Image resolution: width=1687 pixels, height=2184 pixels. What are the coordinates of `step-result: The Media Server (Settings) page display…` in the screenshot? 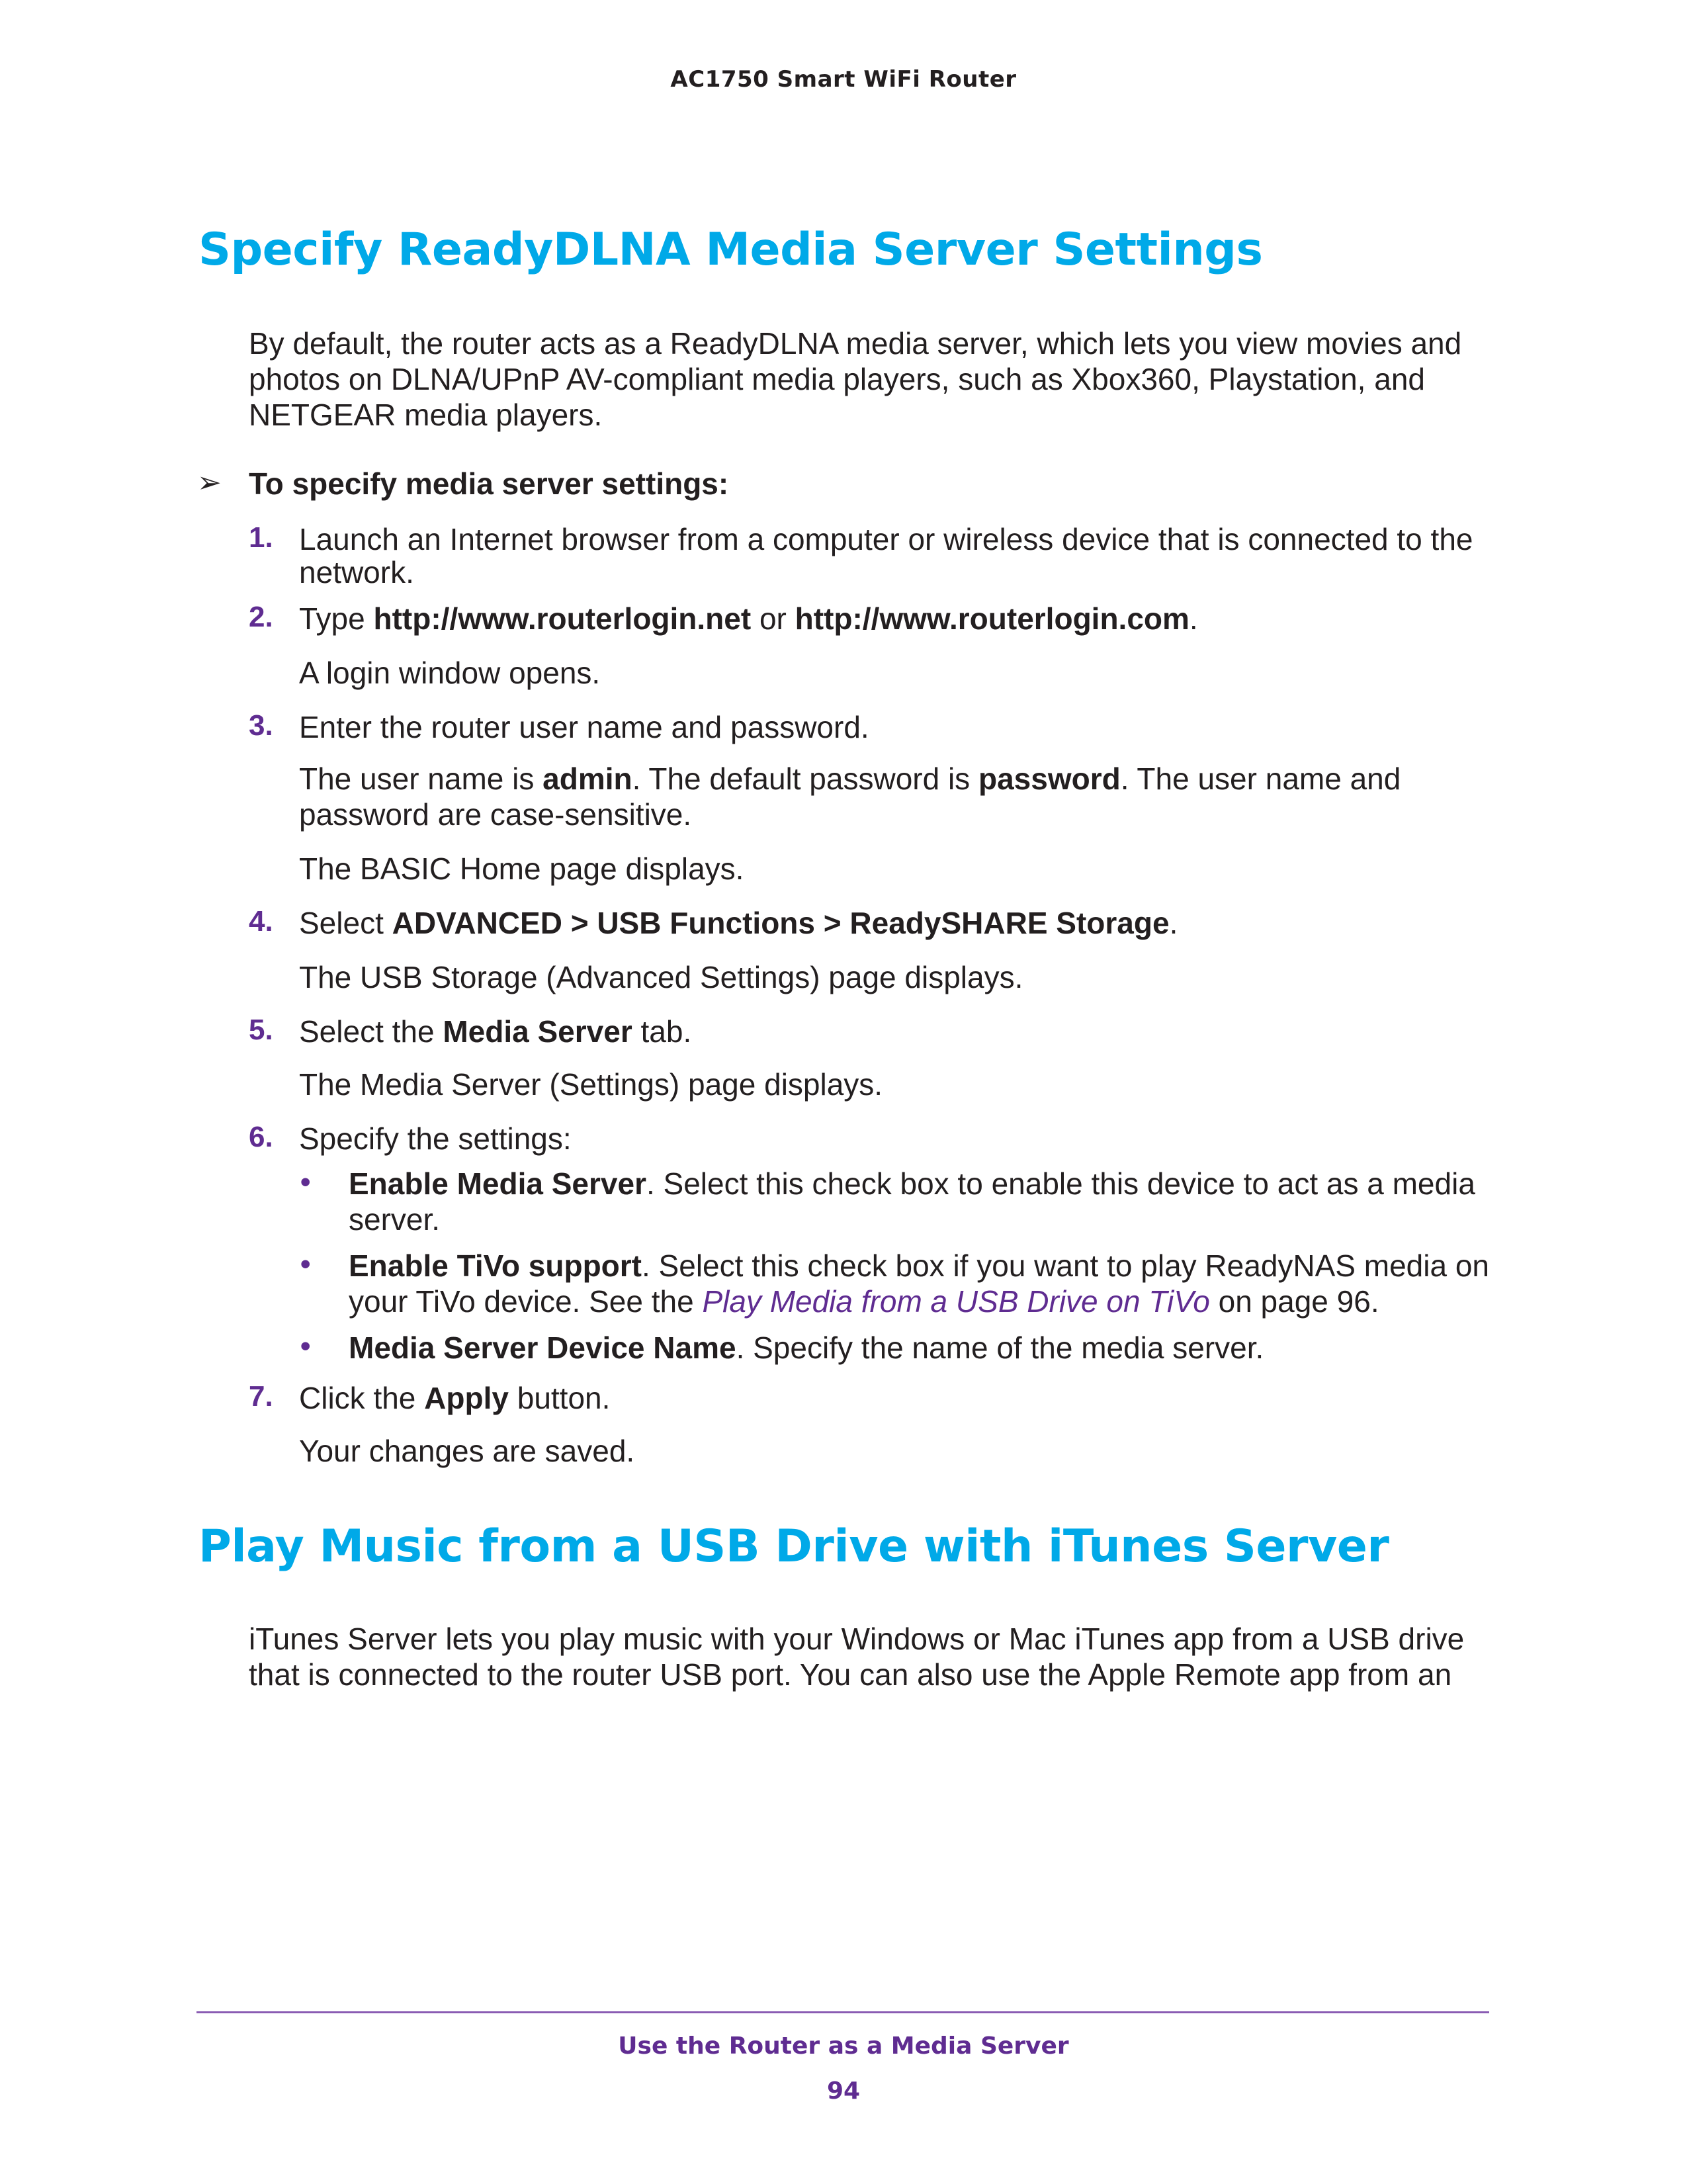 It's located at (591, 1084).